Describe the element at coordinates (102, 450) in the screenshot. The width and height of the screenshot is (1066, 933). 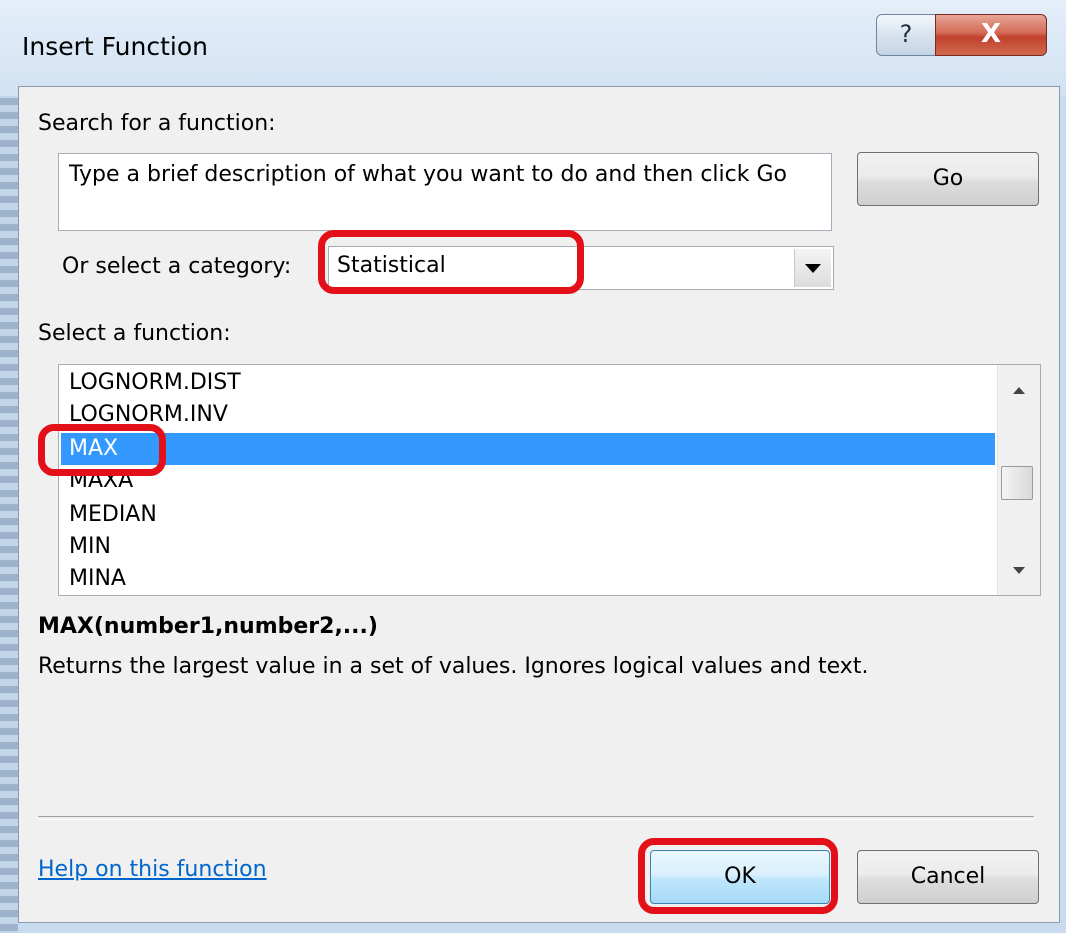
I see `highlight-max` at that location.